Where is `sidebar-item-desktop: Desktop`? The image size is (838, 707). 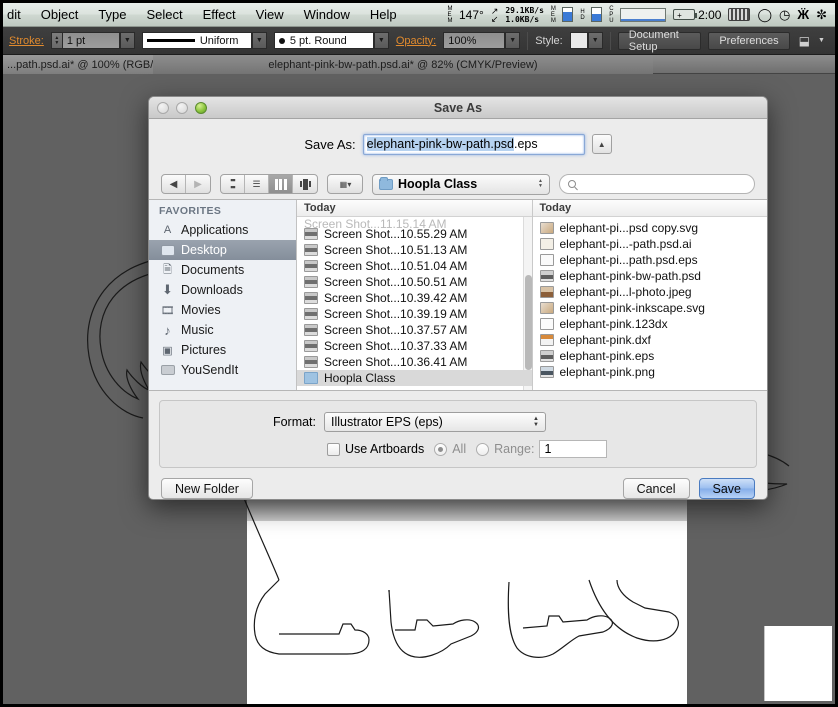 sidebar-item-desktop: Desktop is located at coordinates (222, 250).